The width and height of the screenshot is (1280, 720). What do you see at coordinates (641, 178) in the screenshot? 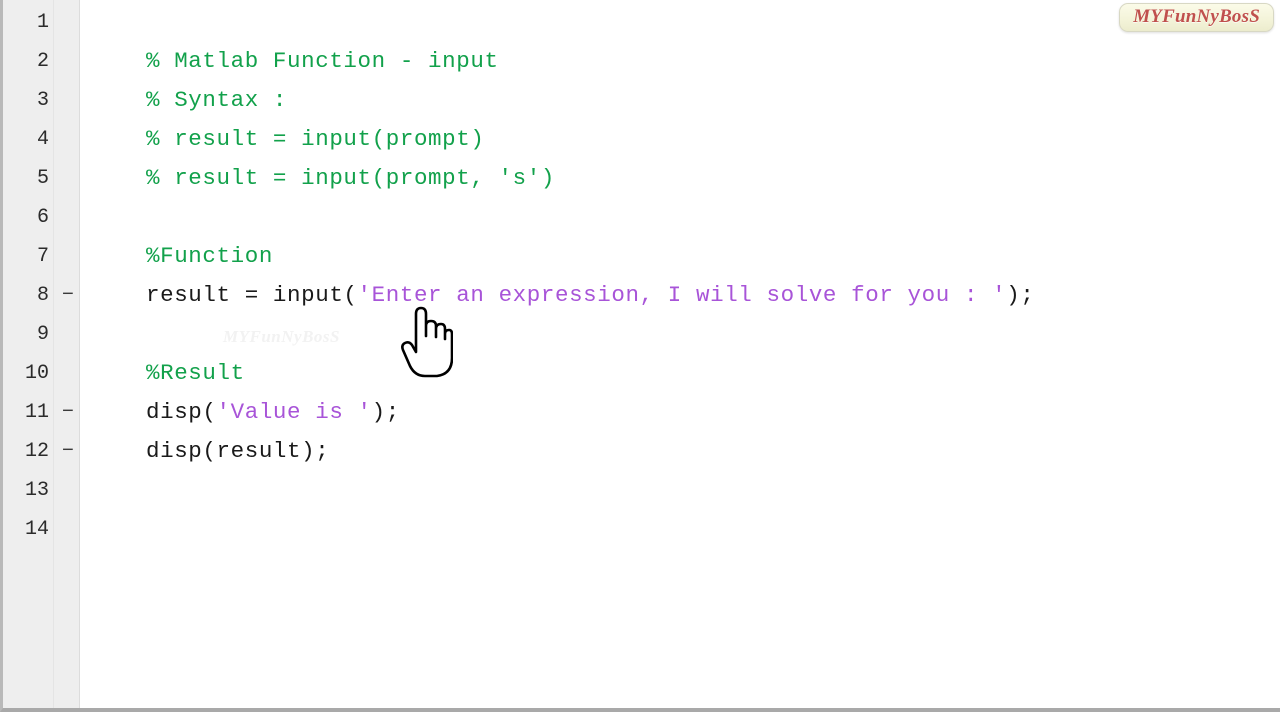
I see `code-line-row: 5 % result = input(prompt, 's')` at bounding box center [641, 178].